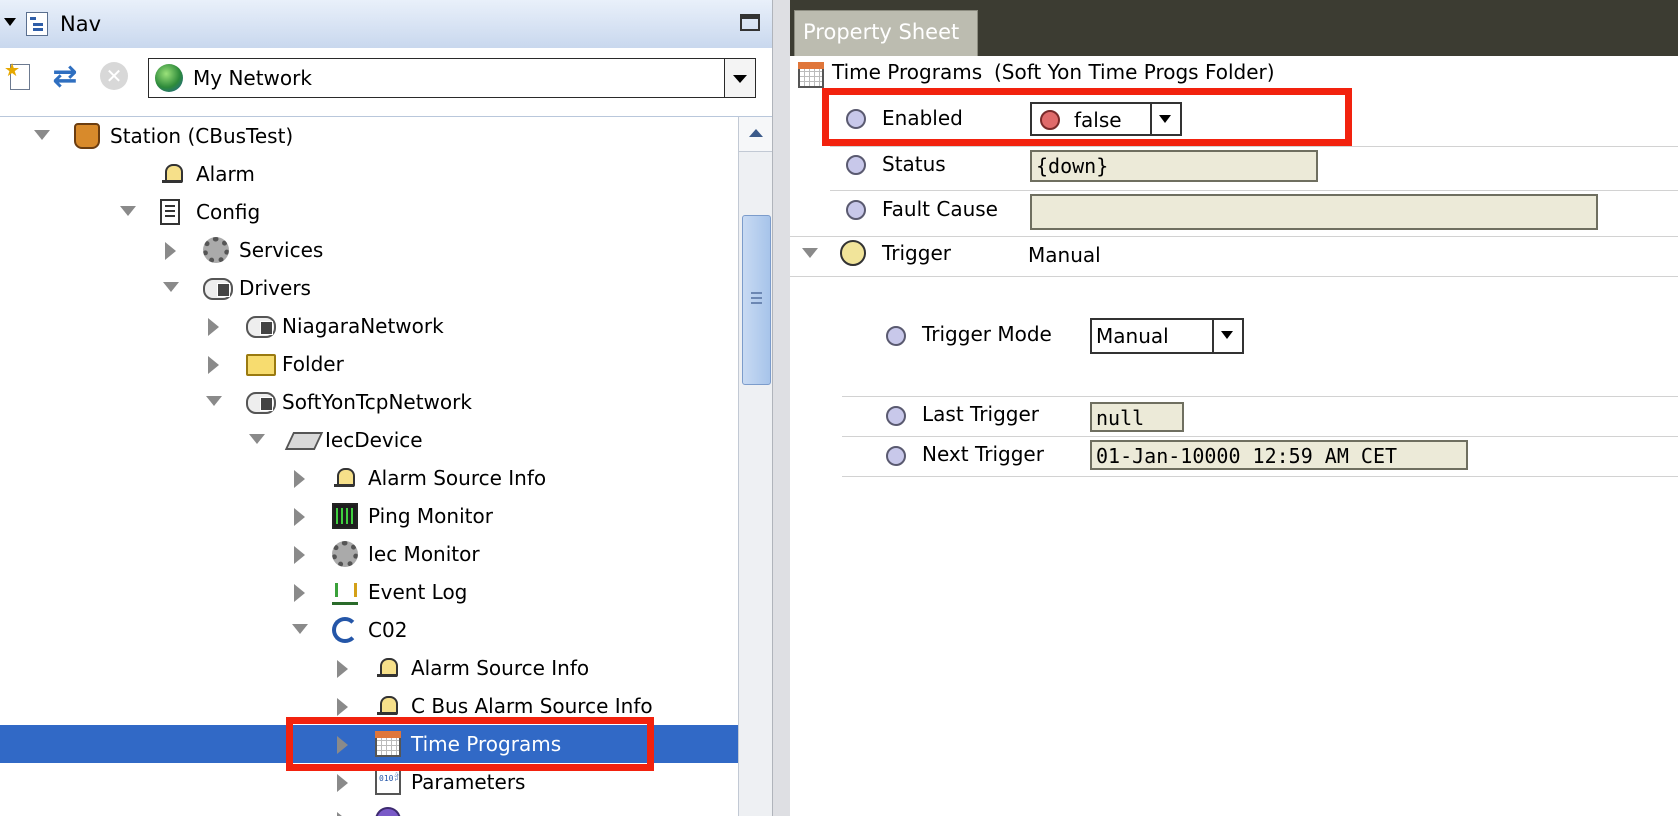 This screenshot has height=816, width=1678. Describe the element at coordinates (452, 78) in the screenshot. I see `network-selector: My Network` at that location.